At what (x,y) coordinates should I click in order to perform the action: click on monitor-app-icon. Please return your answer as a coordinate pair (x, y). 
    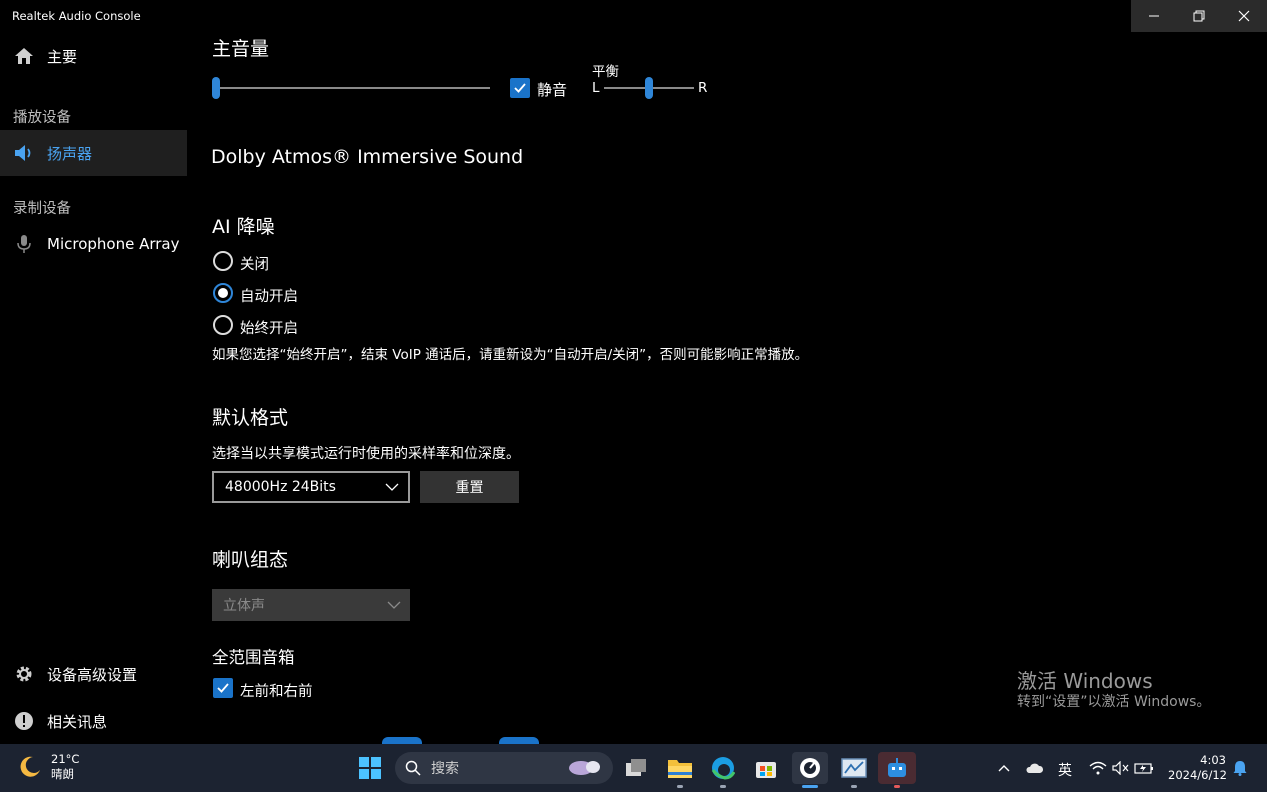
    Looking at the image, I should click on (854, 768).